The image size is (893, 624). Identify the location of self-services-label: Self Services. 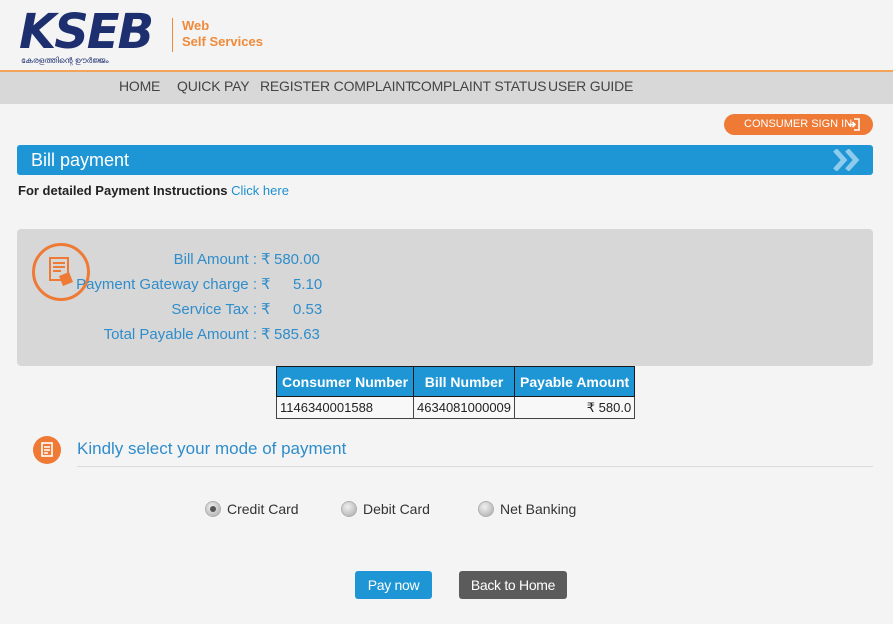
(222, 41).